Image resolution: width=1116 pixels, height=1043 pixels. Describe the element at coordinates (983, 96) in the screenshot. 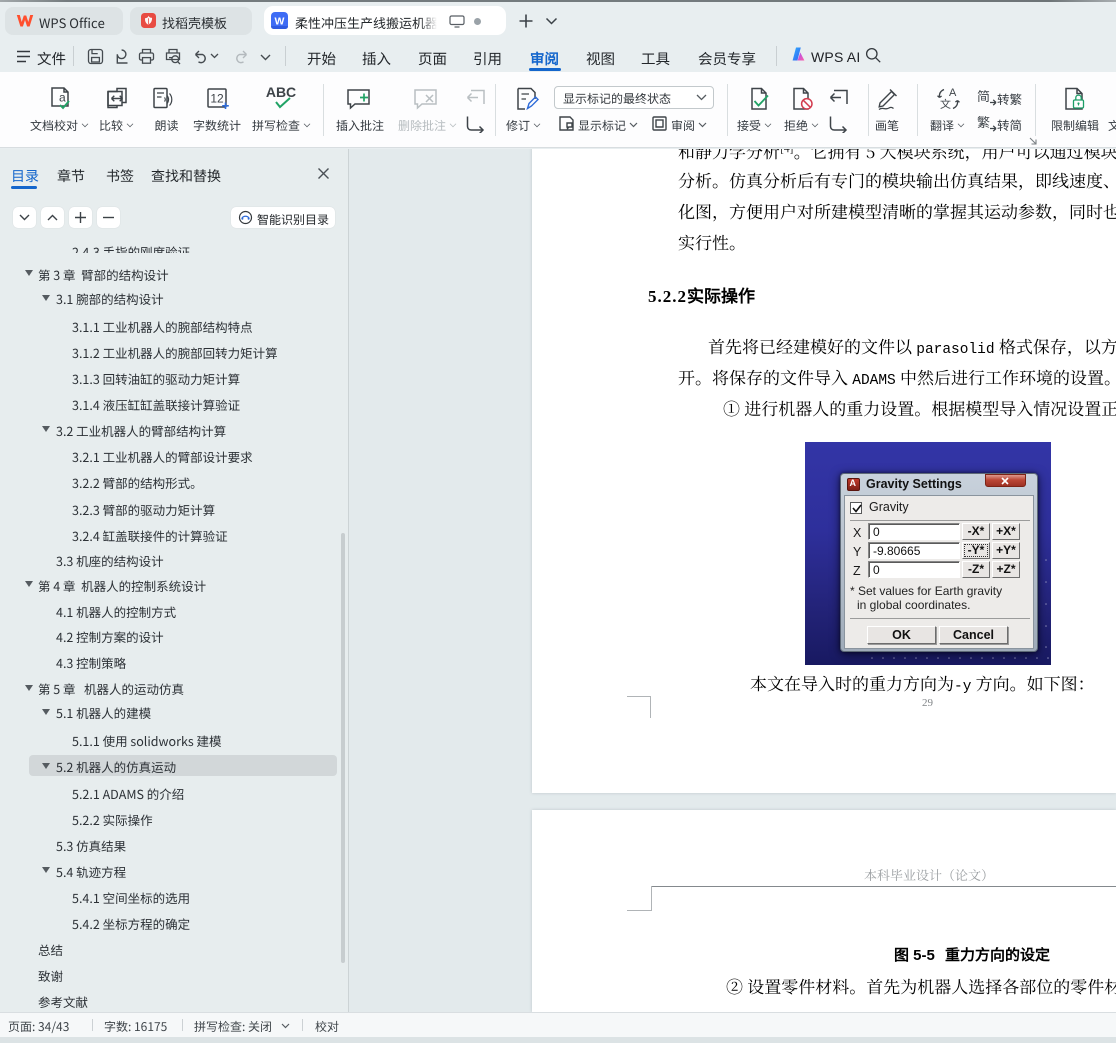

I see `svg-text: 简` at that location.